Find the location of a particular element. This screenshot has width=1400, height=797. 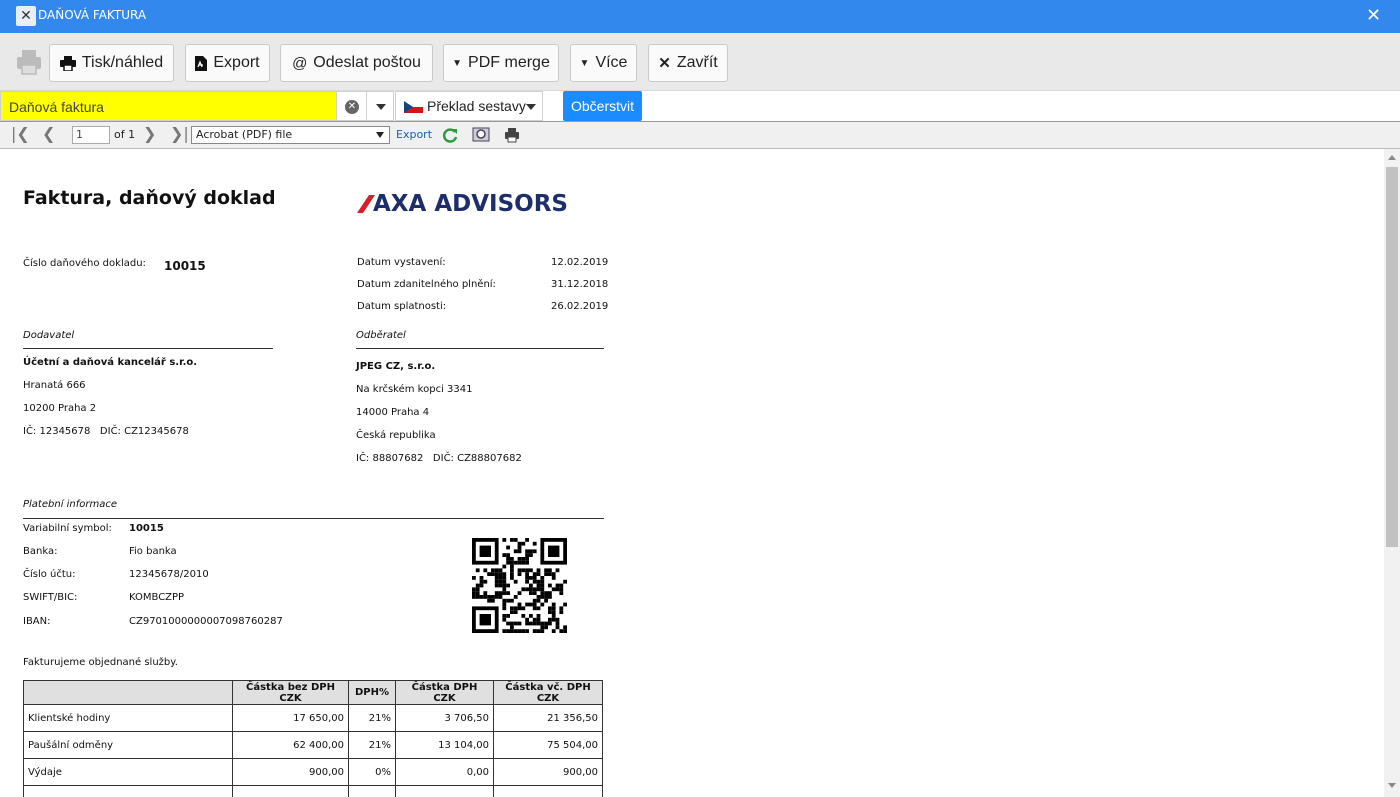

customer-ids: IČ: 88807682 DIČ: CZ88807682 is located at coordinates (439, 458).